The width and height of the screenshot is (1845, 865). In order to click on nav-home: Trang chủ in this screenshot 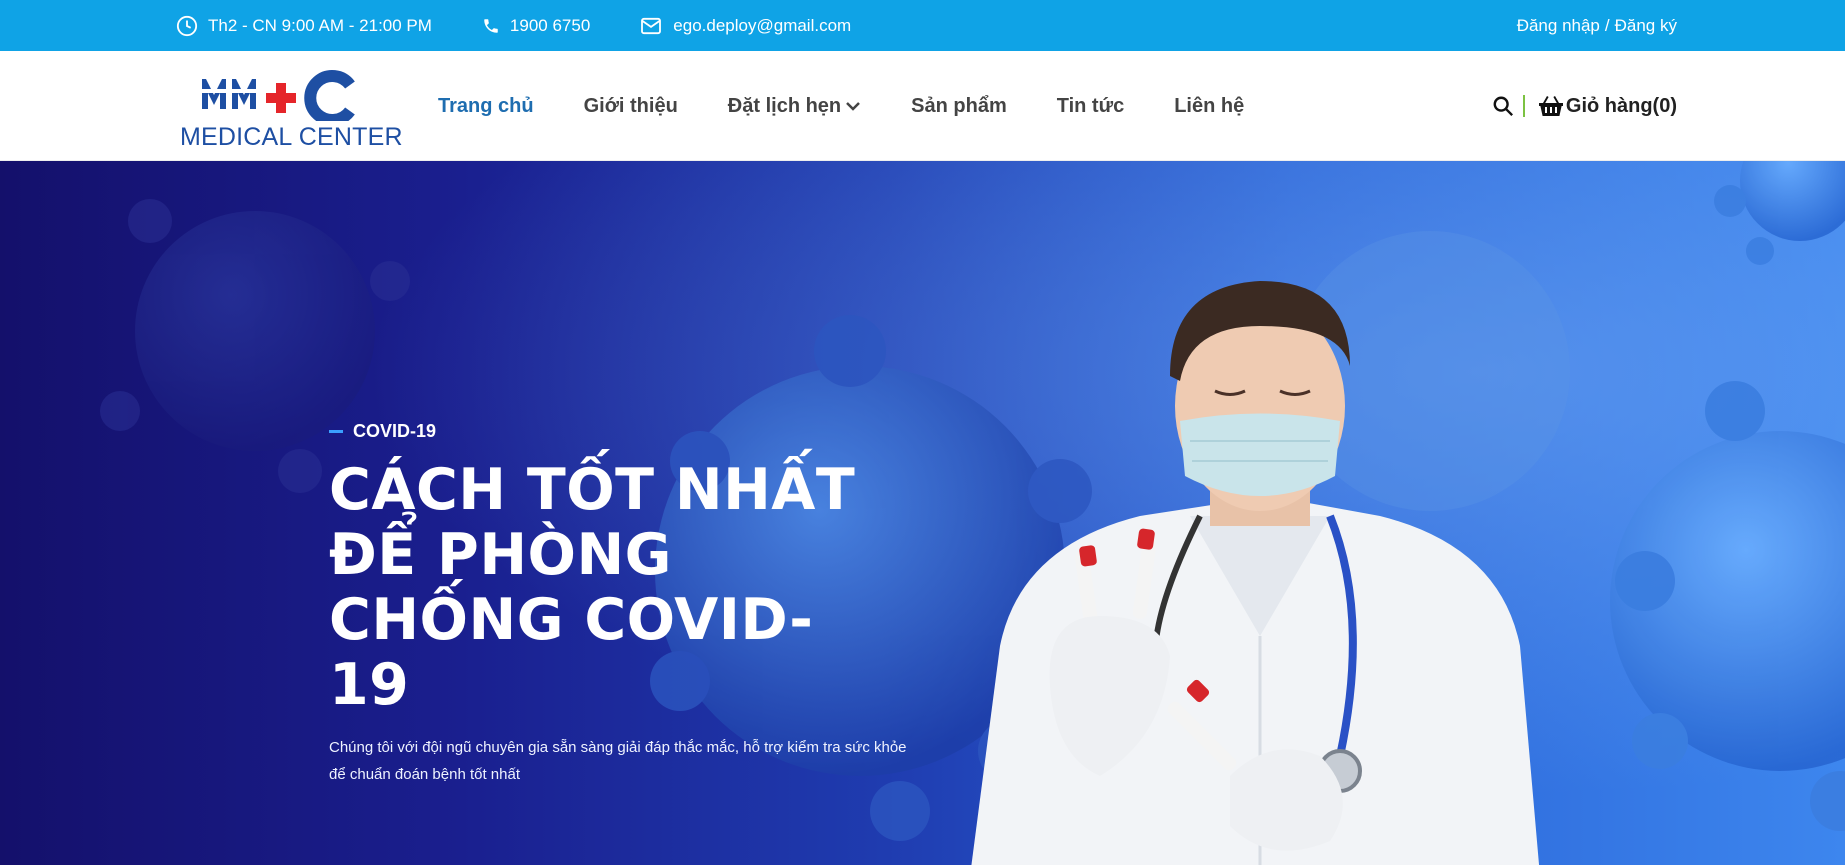, I will do `click(486, 106)`.